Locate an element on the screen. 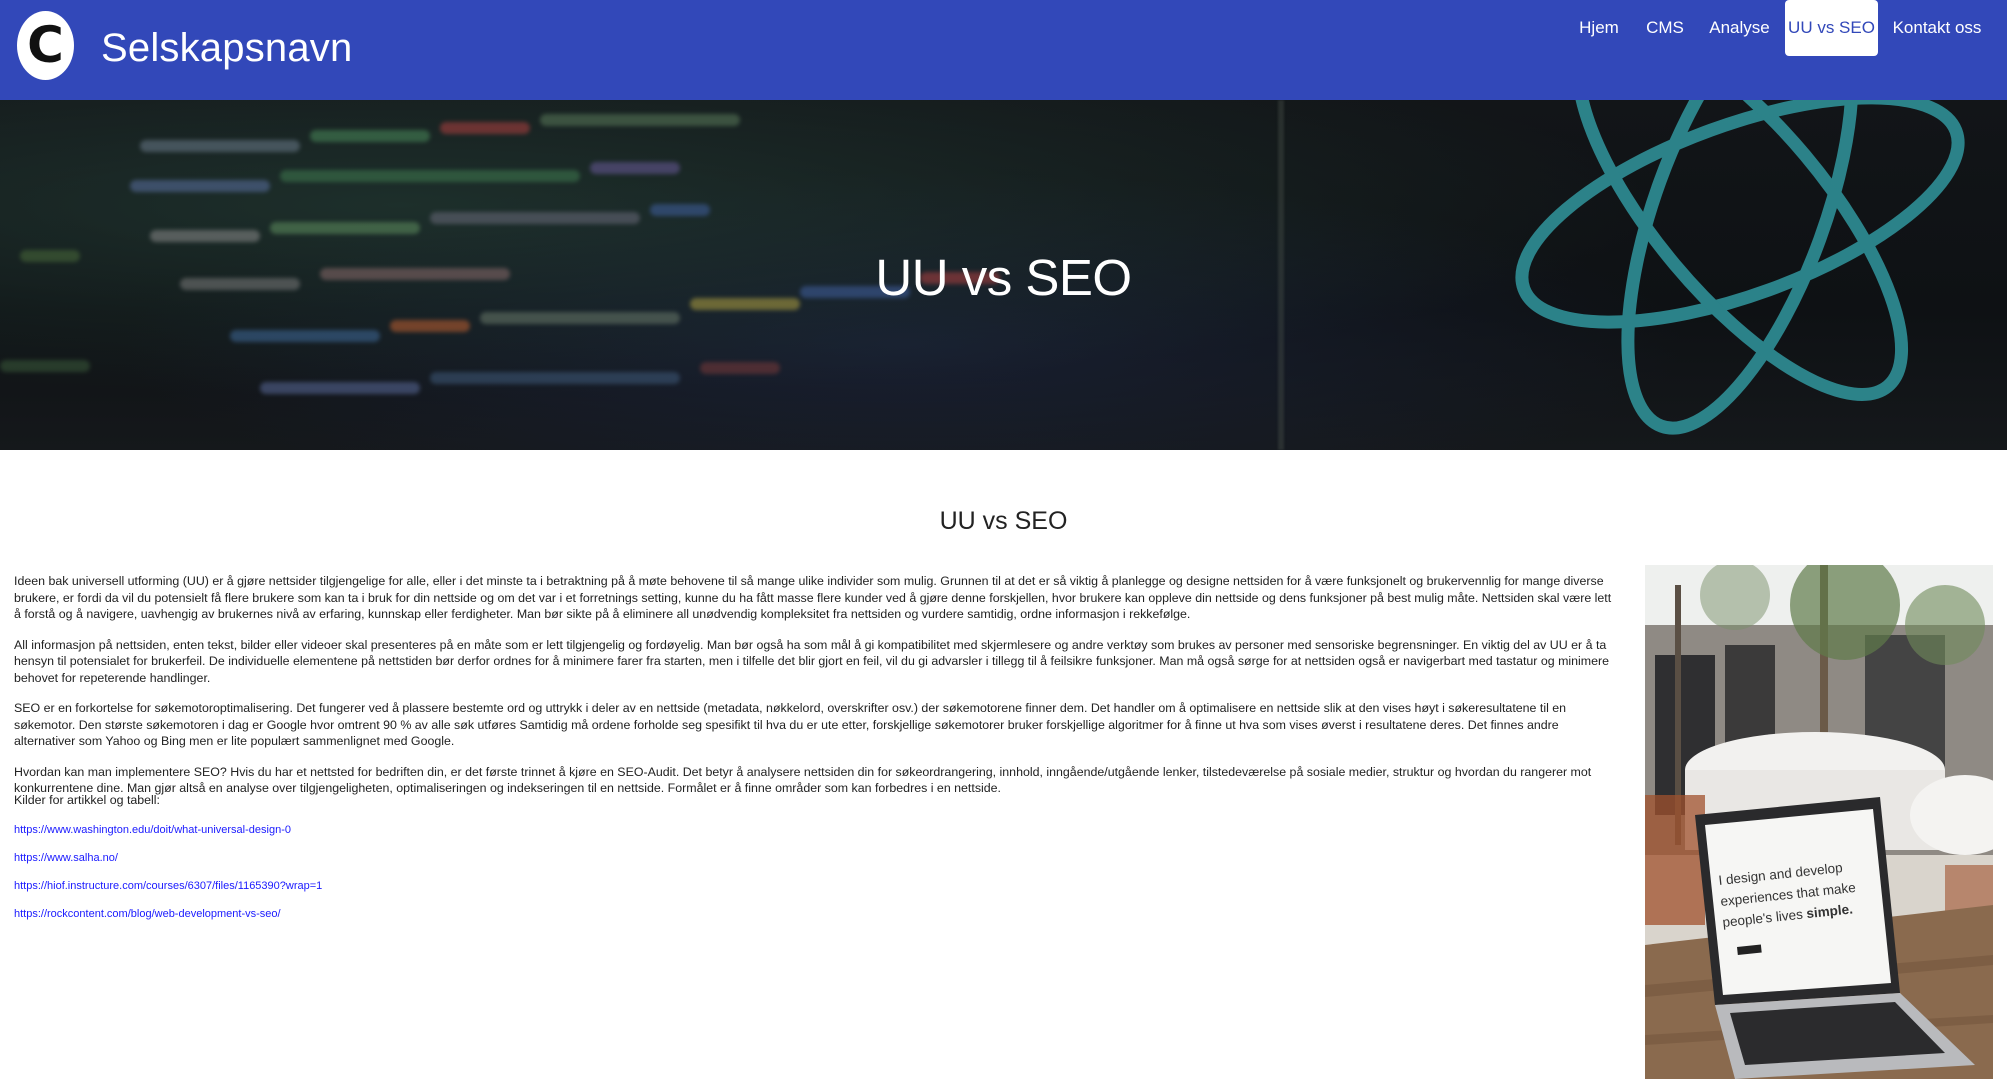  nav-item-analyse: Analyse is located at coordinates (1739, 28).